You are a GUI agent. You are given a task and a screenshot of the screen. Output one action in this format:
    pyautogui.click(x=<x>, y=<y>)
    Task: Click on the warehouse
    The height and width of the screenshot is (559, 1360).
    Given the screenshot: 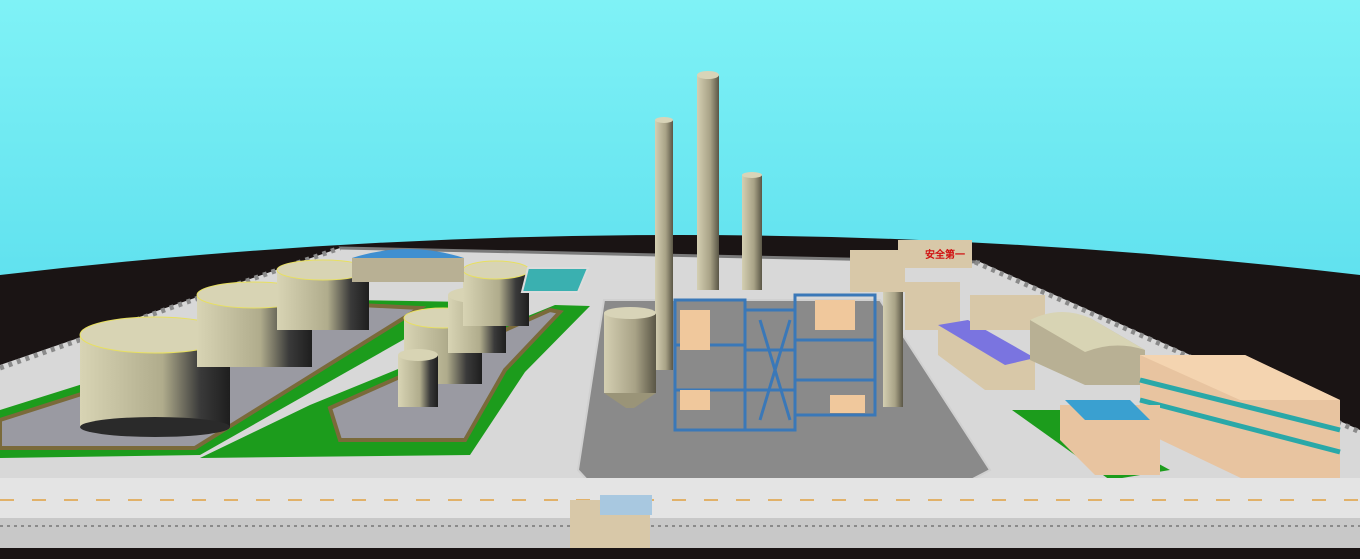 What is the action you would take?
    pyautogui.click(x=408, y=265)
    